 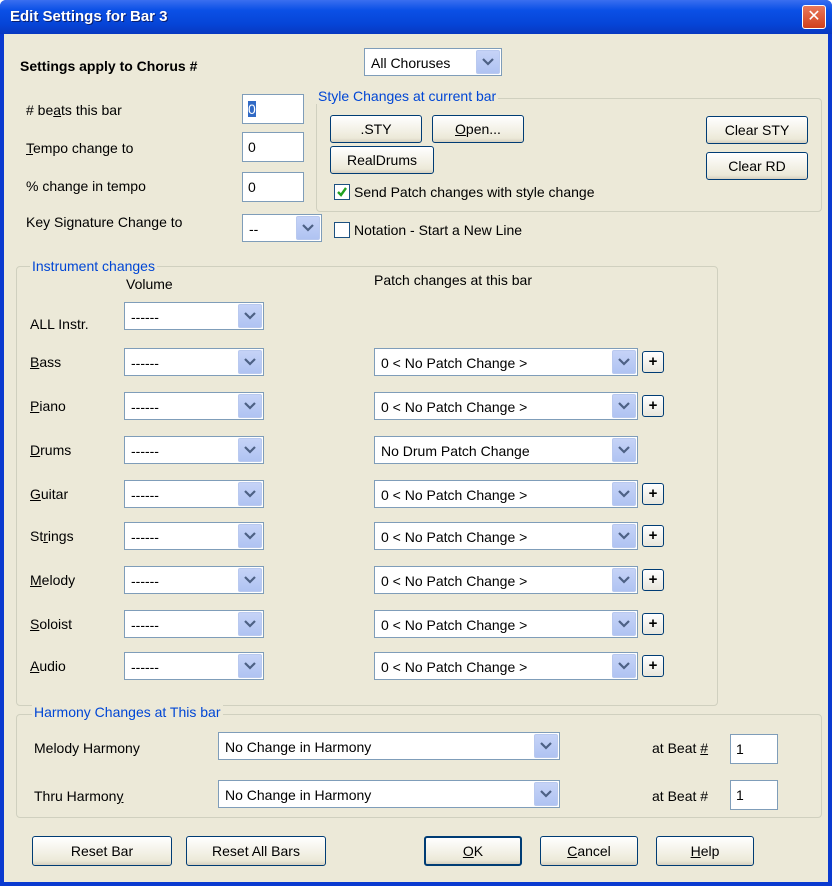 I want to click on ok-button: OK, so click(x=473, y=851).